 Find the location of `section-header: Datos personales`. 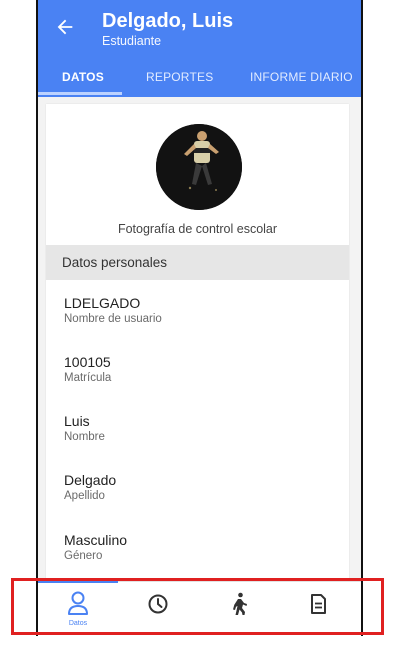

section-header: Datos personales is located at coordinates (197, 262).